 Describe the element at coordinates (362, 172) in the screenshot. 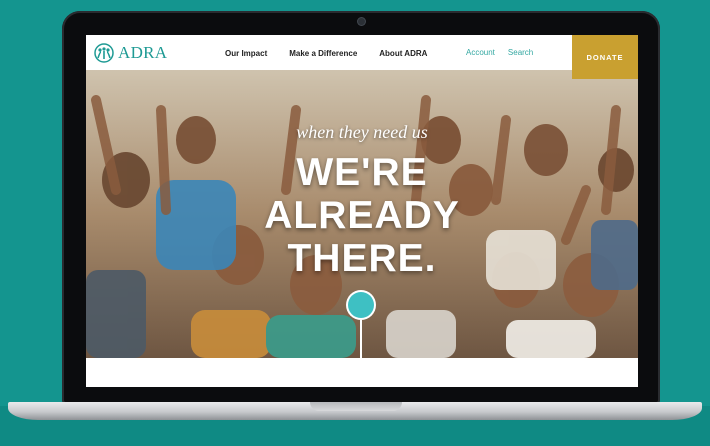

I see `hero-headline-line-1: WE'RE` at that location.